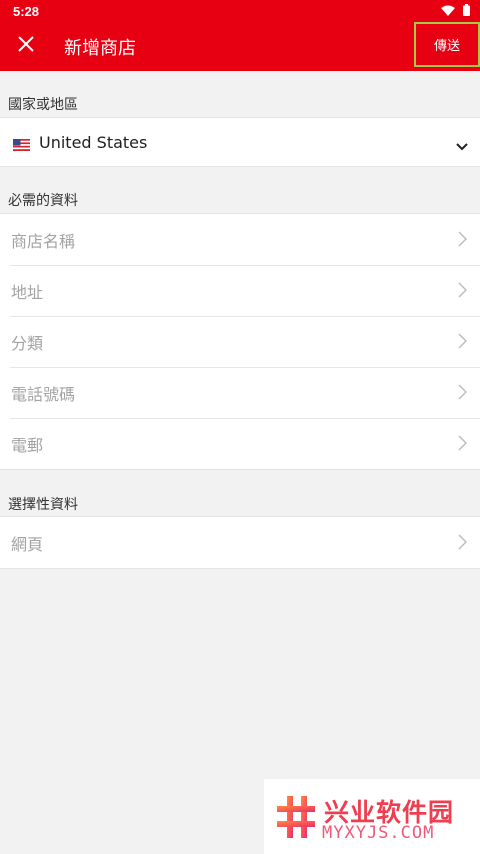  I want to click on wifi-icon, so click(448, 11).